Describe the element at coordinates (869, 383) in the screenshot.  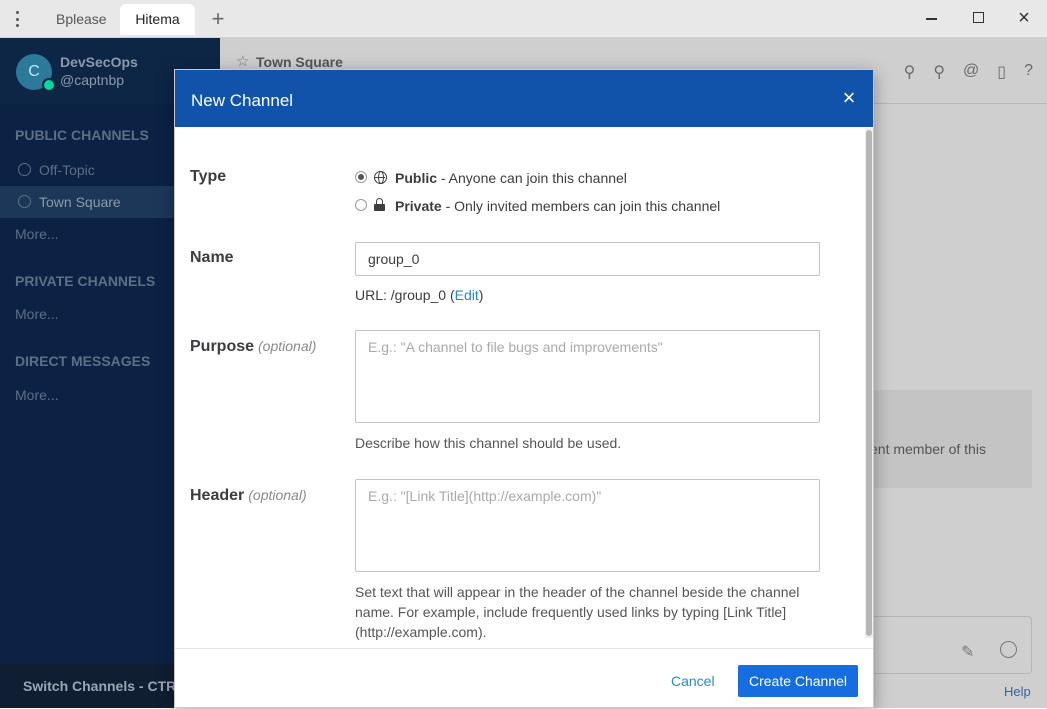
I see `modal-scrollbar-thumb` at that location.